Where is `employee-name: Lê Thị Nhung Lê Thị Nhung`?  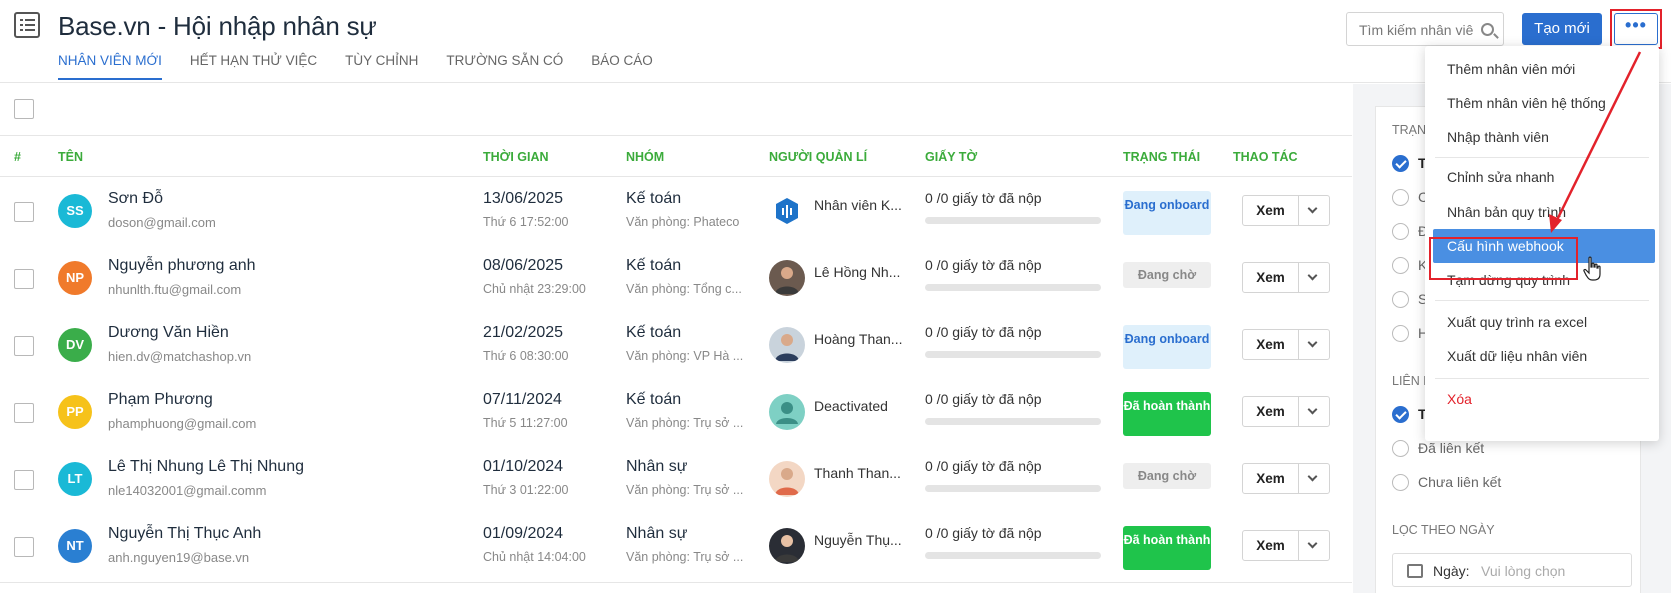 employee-name: Lê Thị Nhung Lê Thị Nhung is located at coordinates (206, 467).